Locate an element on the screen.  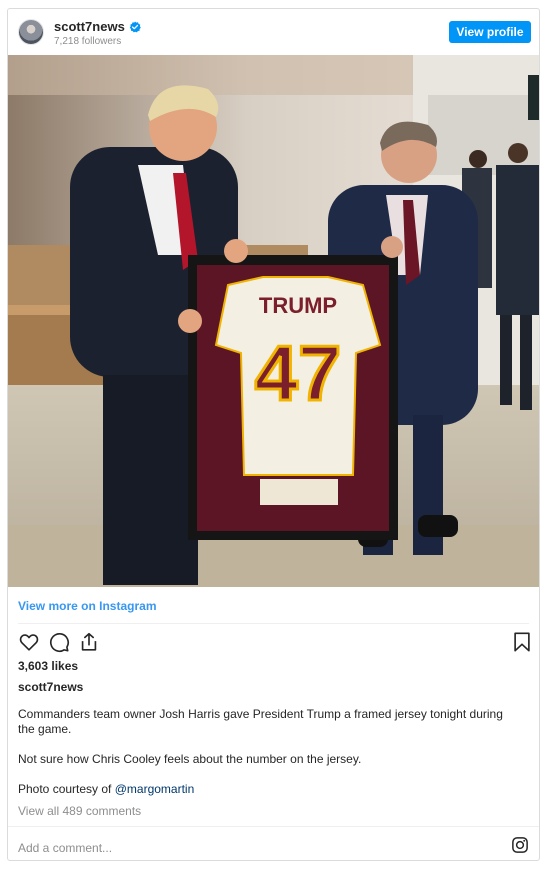
username-link: scott7news is located at coordinates (89, 26).